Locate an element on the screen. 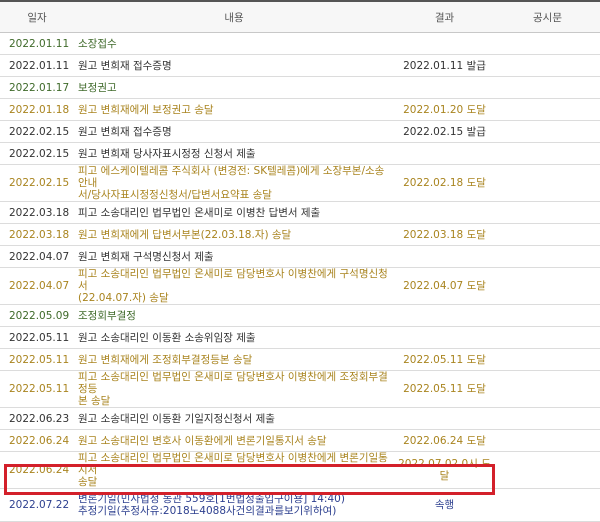  row-result: 2022.03.18 도달 is located at coordinates (444, 234).